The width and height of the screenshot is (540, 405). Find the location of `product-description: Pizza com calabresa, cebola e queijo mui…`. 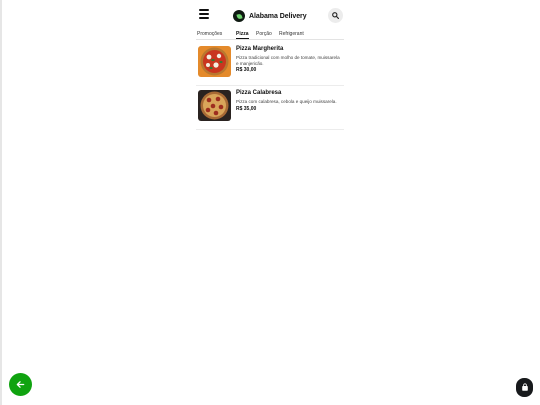

product-description: Pizza com calabresa, cebola e queijo mui… is located at coordinates (286, 101).